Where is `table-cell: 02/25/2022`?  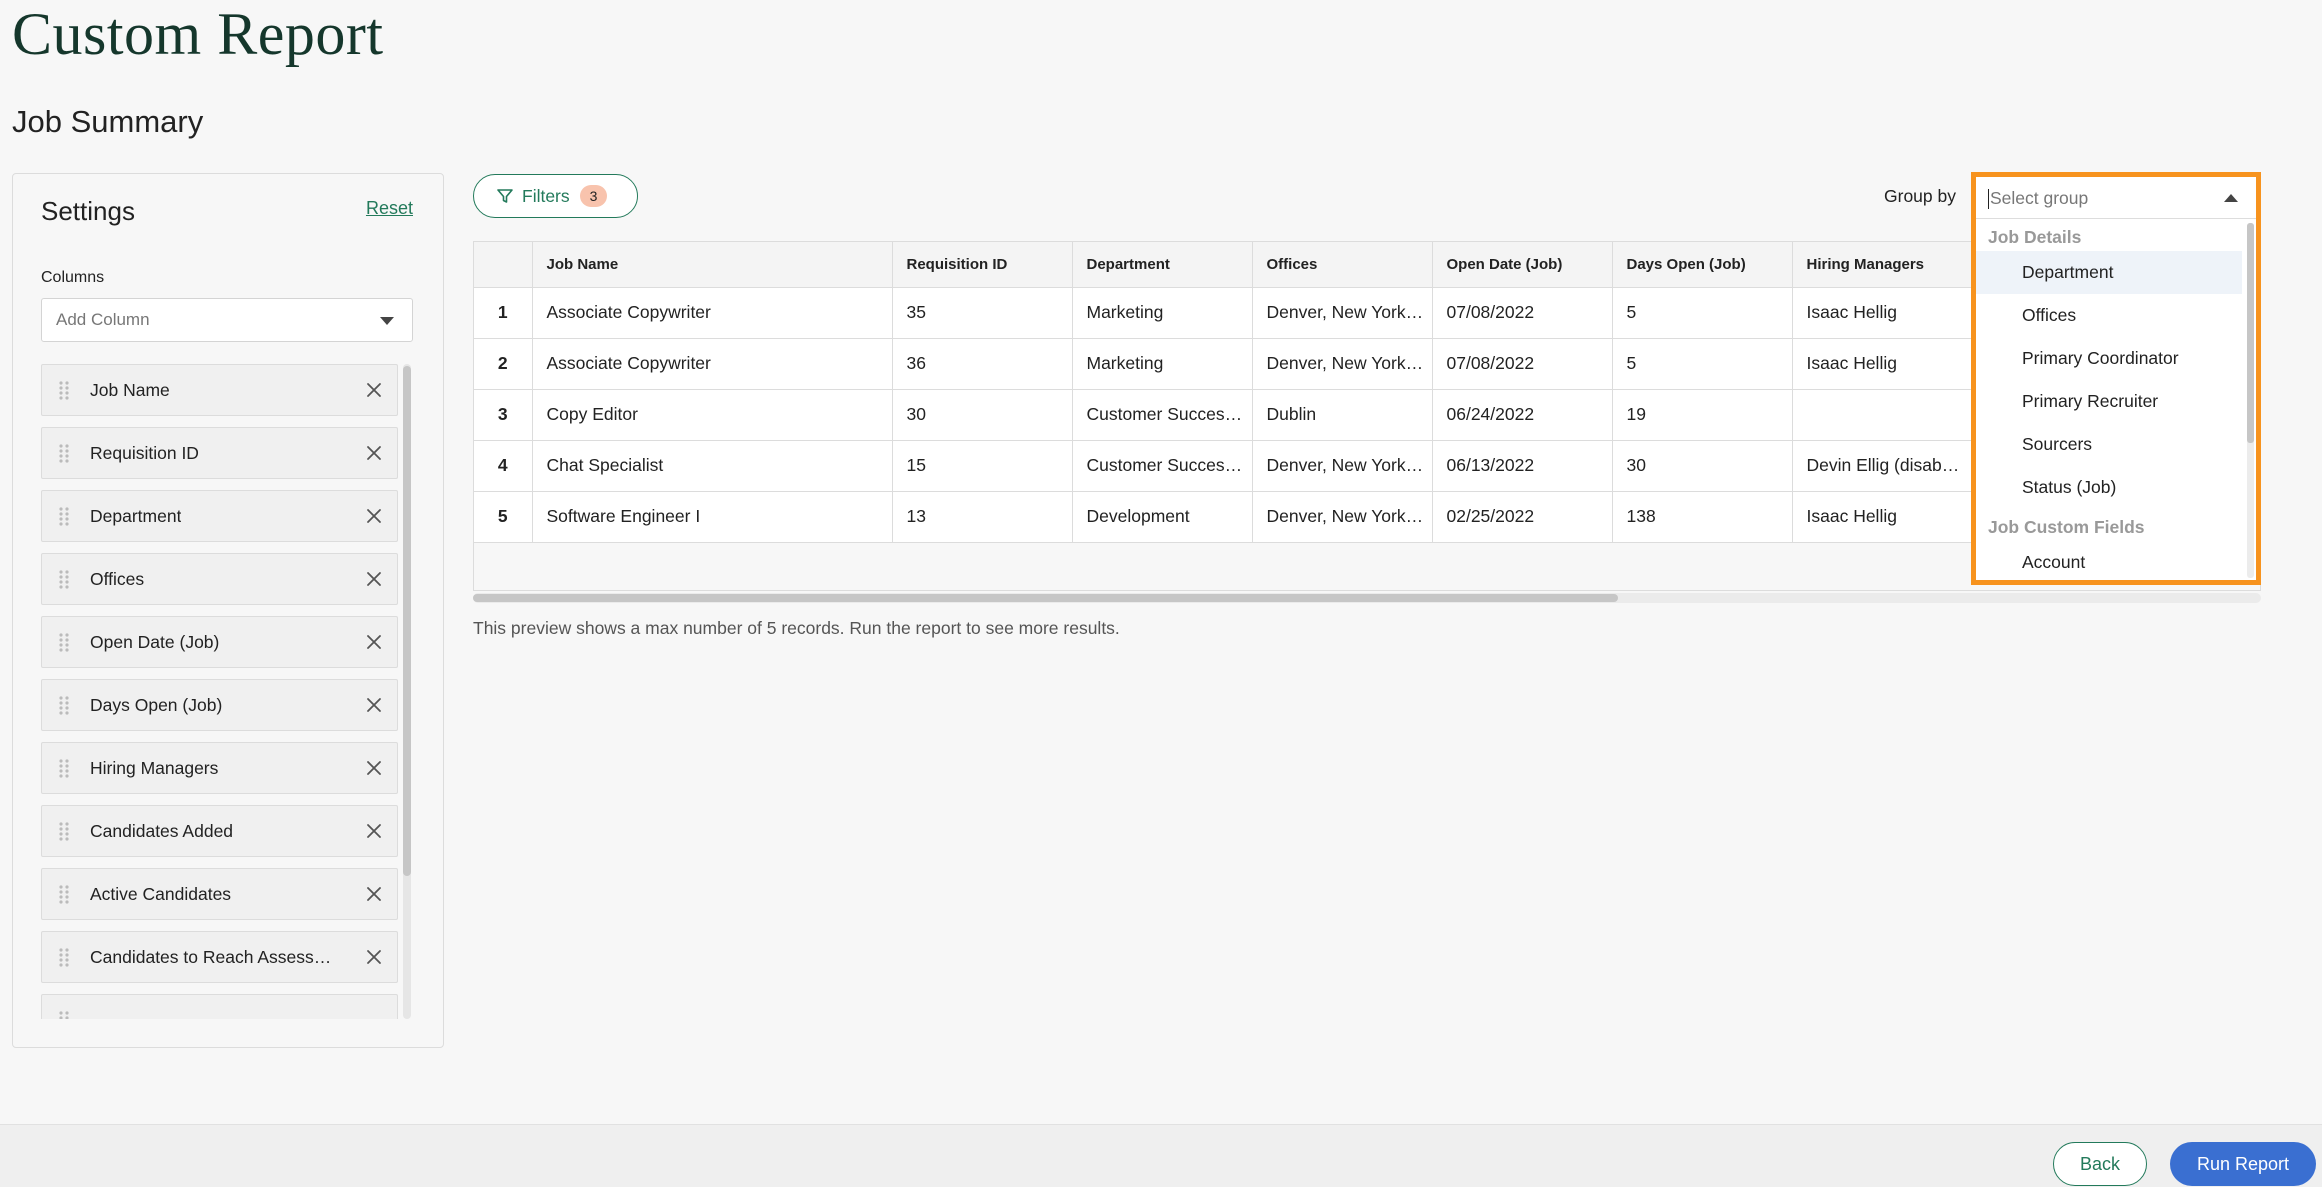 table-cell: 02/25/2022 is located at coordinates (1522, 517).